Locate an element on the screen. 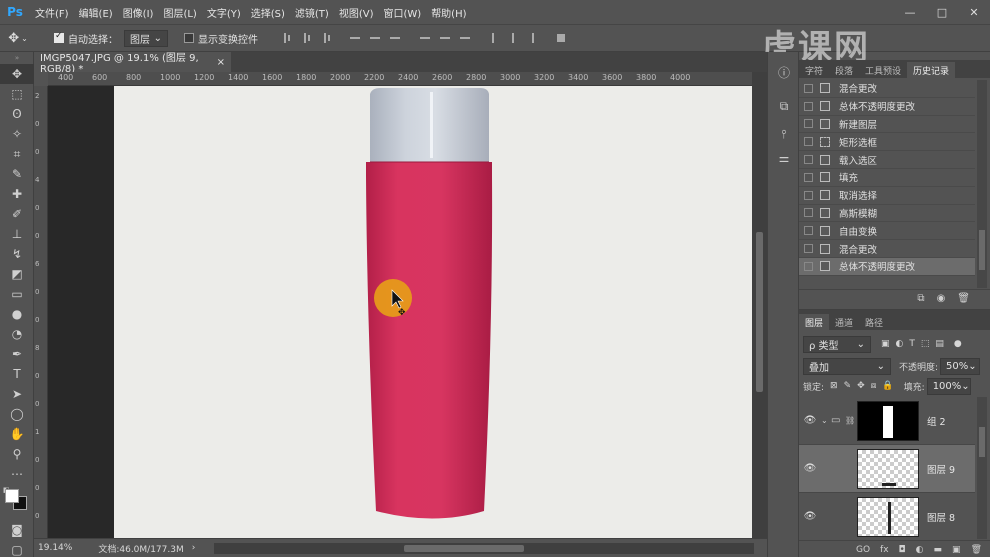  filter-adjustment-icon: ◐ is located at coordinates (900, 344).